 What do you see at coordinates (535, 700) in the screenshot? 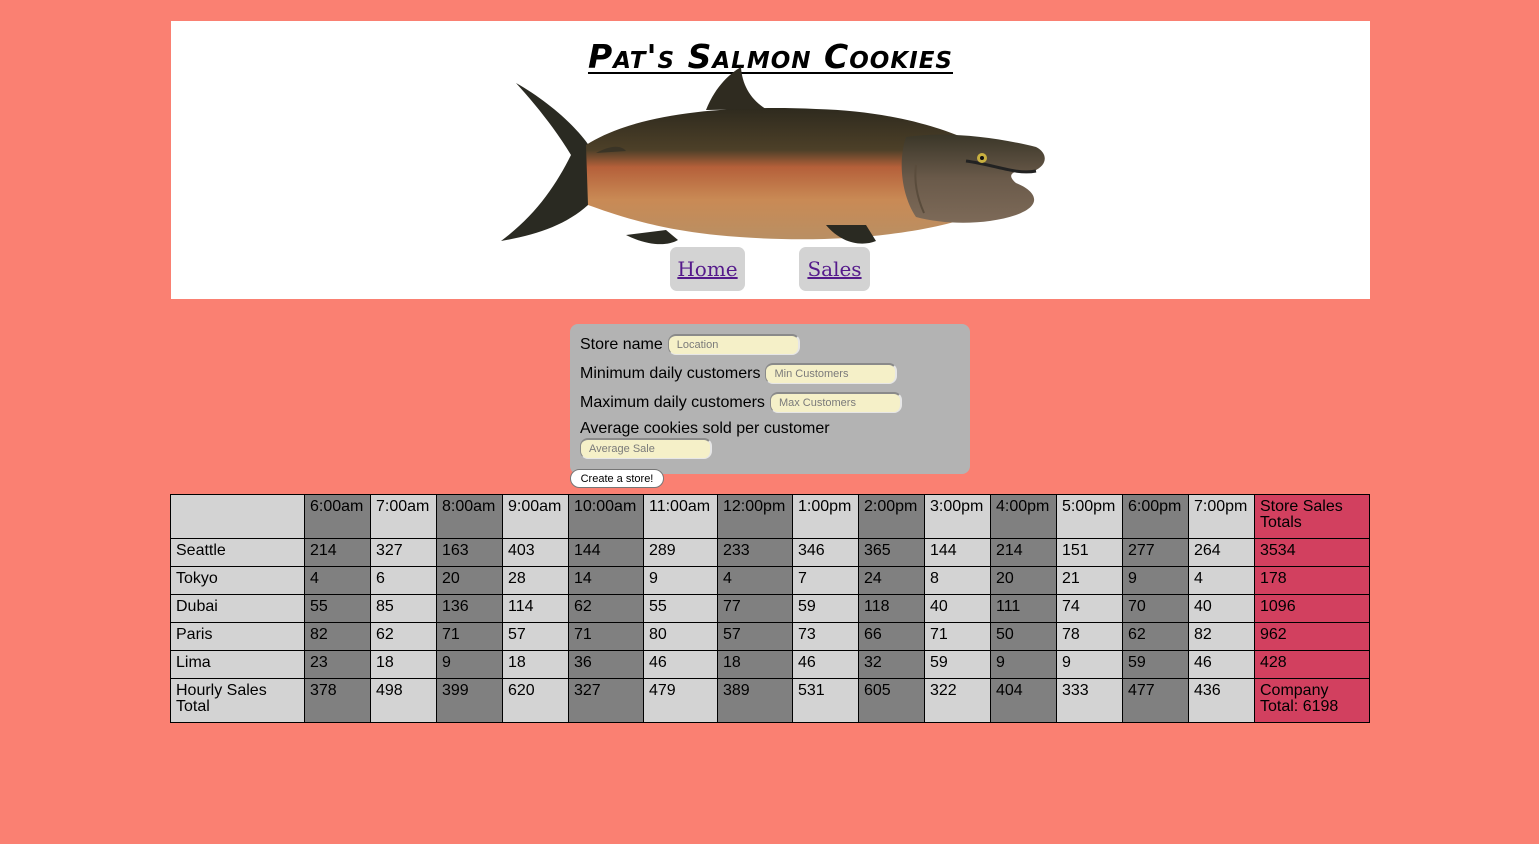
I see `hourly-total-cell: 620` at bounding box center [535, 700].